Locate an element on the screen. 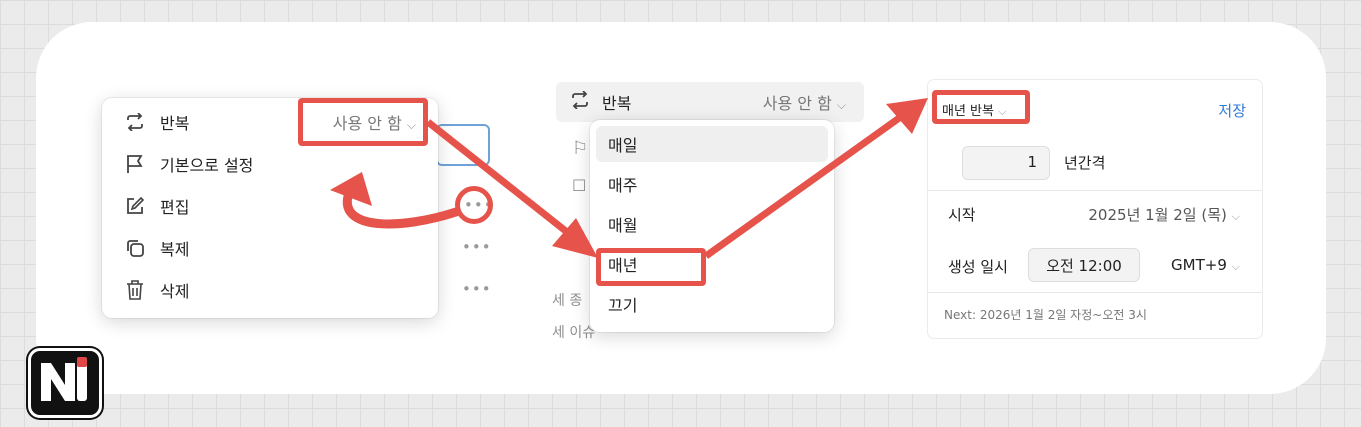 The image size is (1361, 427). arrow-to-frequency-head is located at coordinates (907, 116).